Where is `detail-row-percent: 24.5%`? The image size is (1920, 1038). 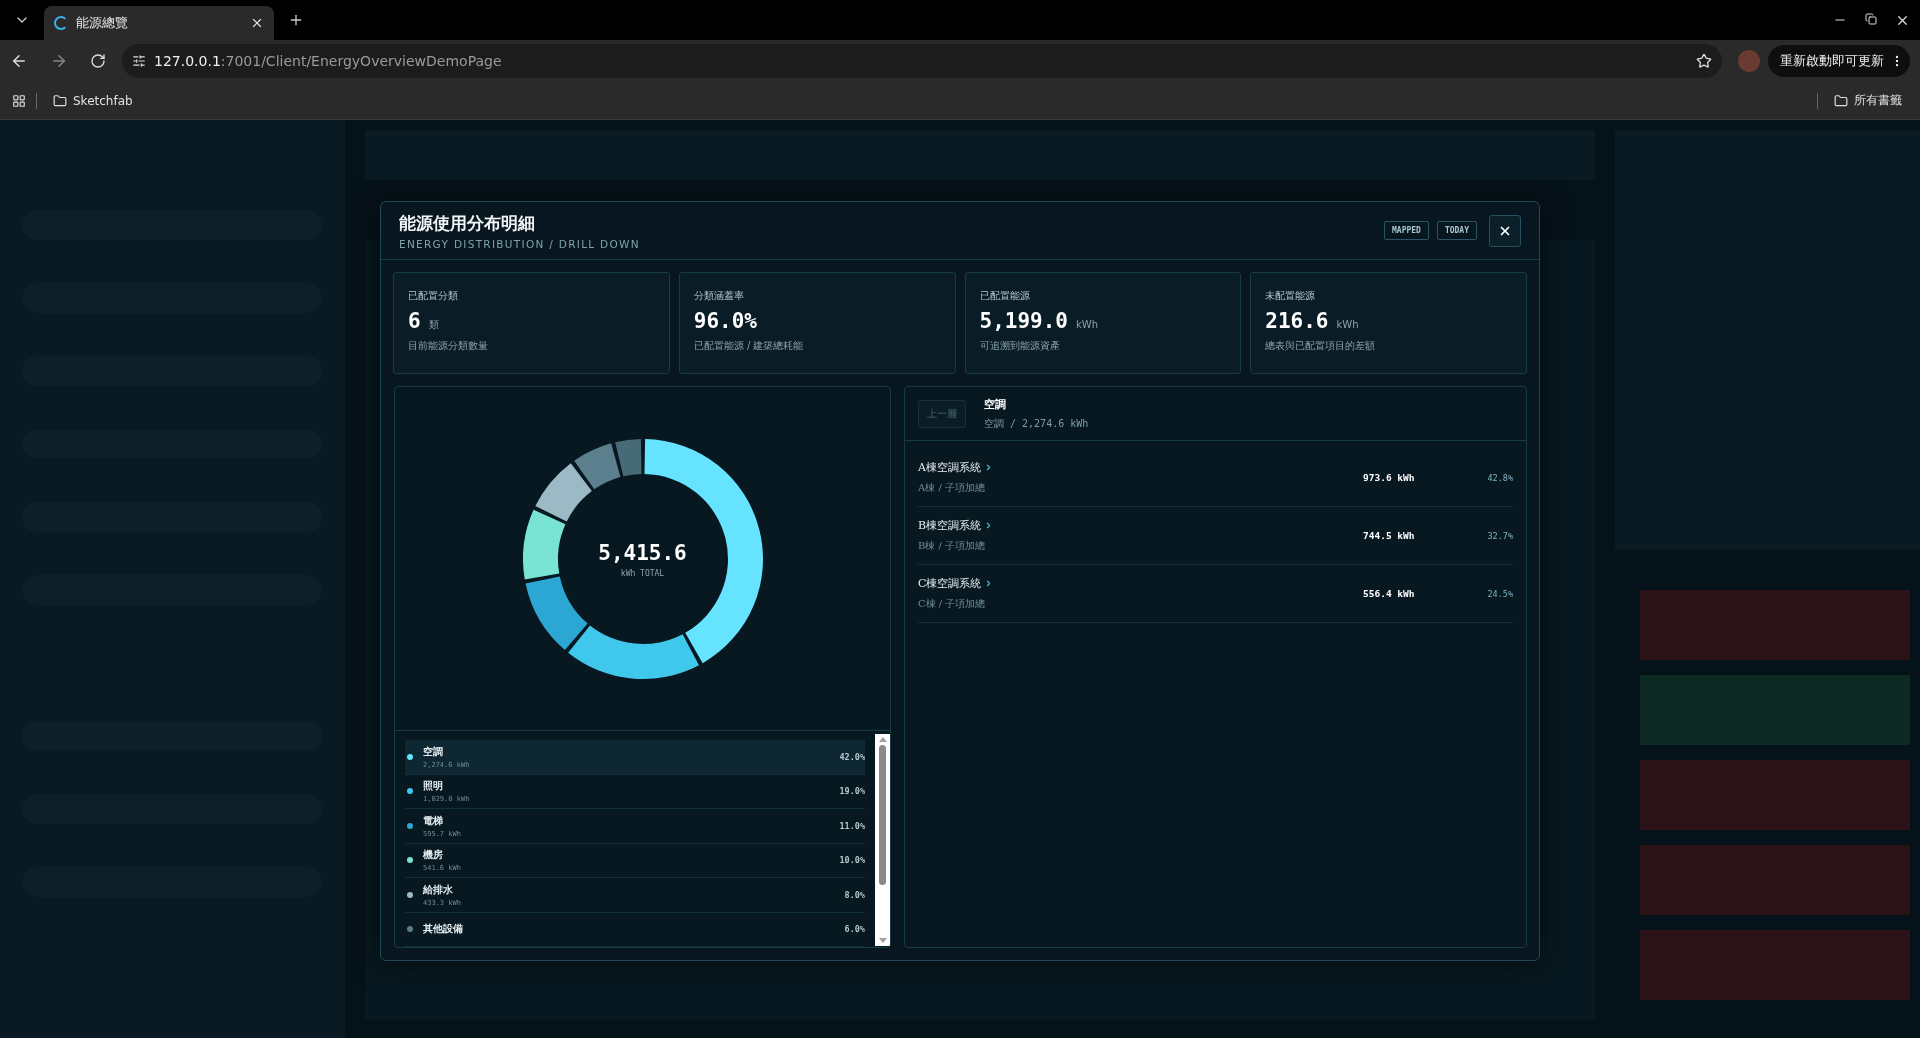
detail-row-percent: 24.5% is located at coordinates (1499, 593).